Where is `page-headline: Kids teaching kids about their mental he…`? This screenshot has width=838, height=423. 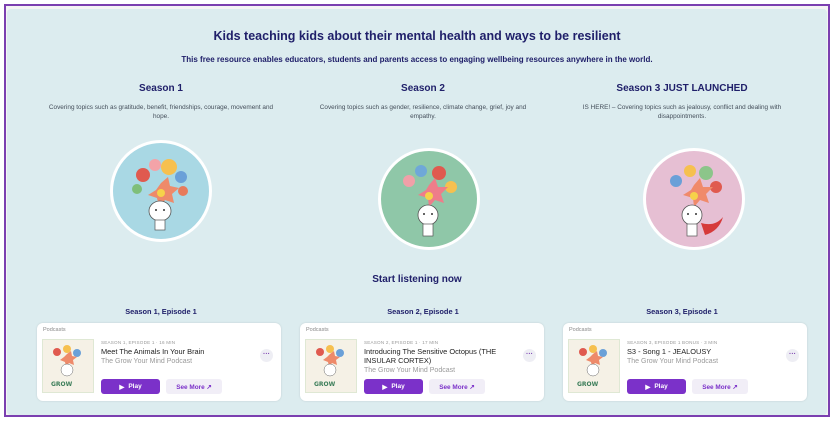
page-headline: Kids teaching kids about their mental he… is located at coordinates (417, 36).